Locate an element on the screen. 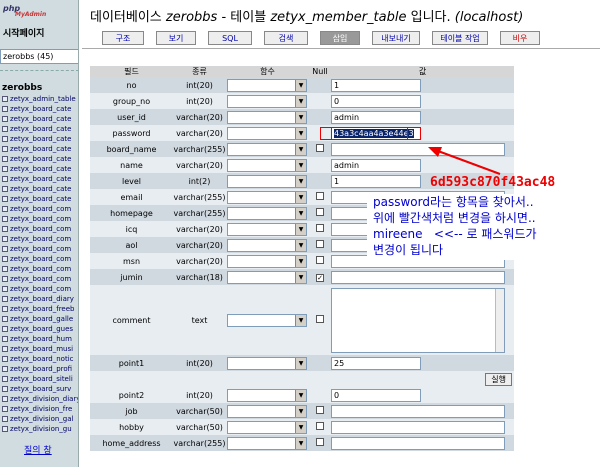 This screenshot has height=467, width=600. table-list-item: zetyx_board_freeb is located at coordinates (40, 309).